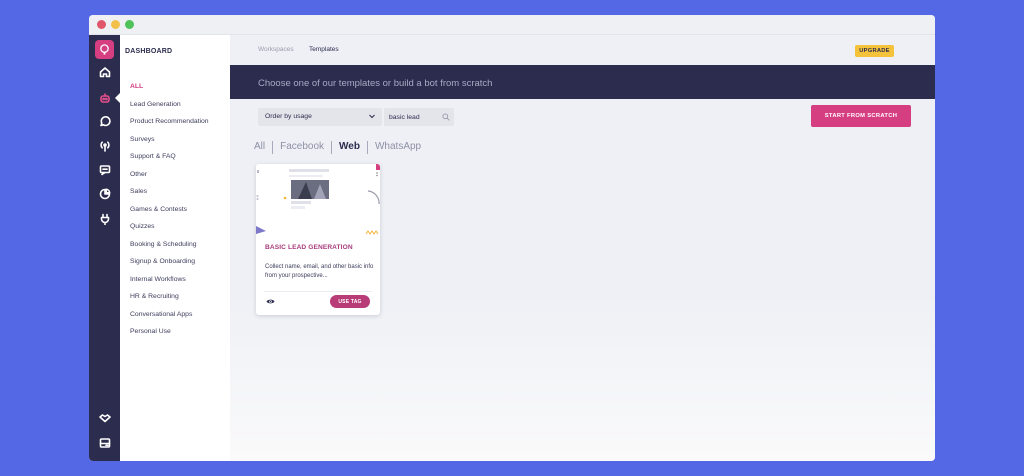 This screenshot has height=476, width=1024. I want to click on integrations-icon, so click(104, 219).